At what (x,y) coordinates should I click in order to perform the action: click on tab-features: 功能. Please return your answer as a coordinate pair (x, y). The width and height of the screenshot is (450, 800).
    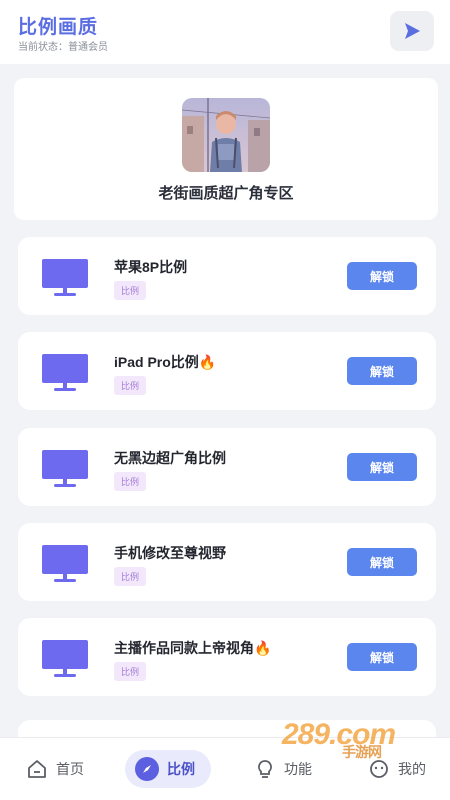
    Looking at the image, I should click on (283, 769).